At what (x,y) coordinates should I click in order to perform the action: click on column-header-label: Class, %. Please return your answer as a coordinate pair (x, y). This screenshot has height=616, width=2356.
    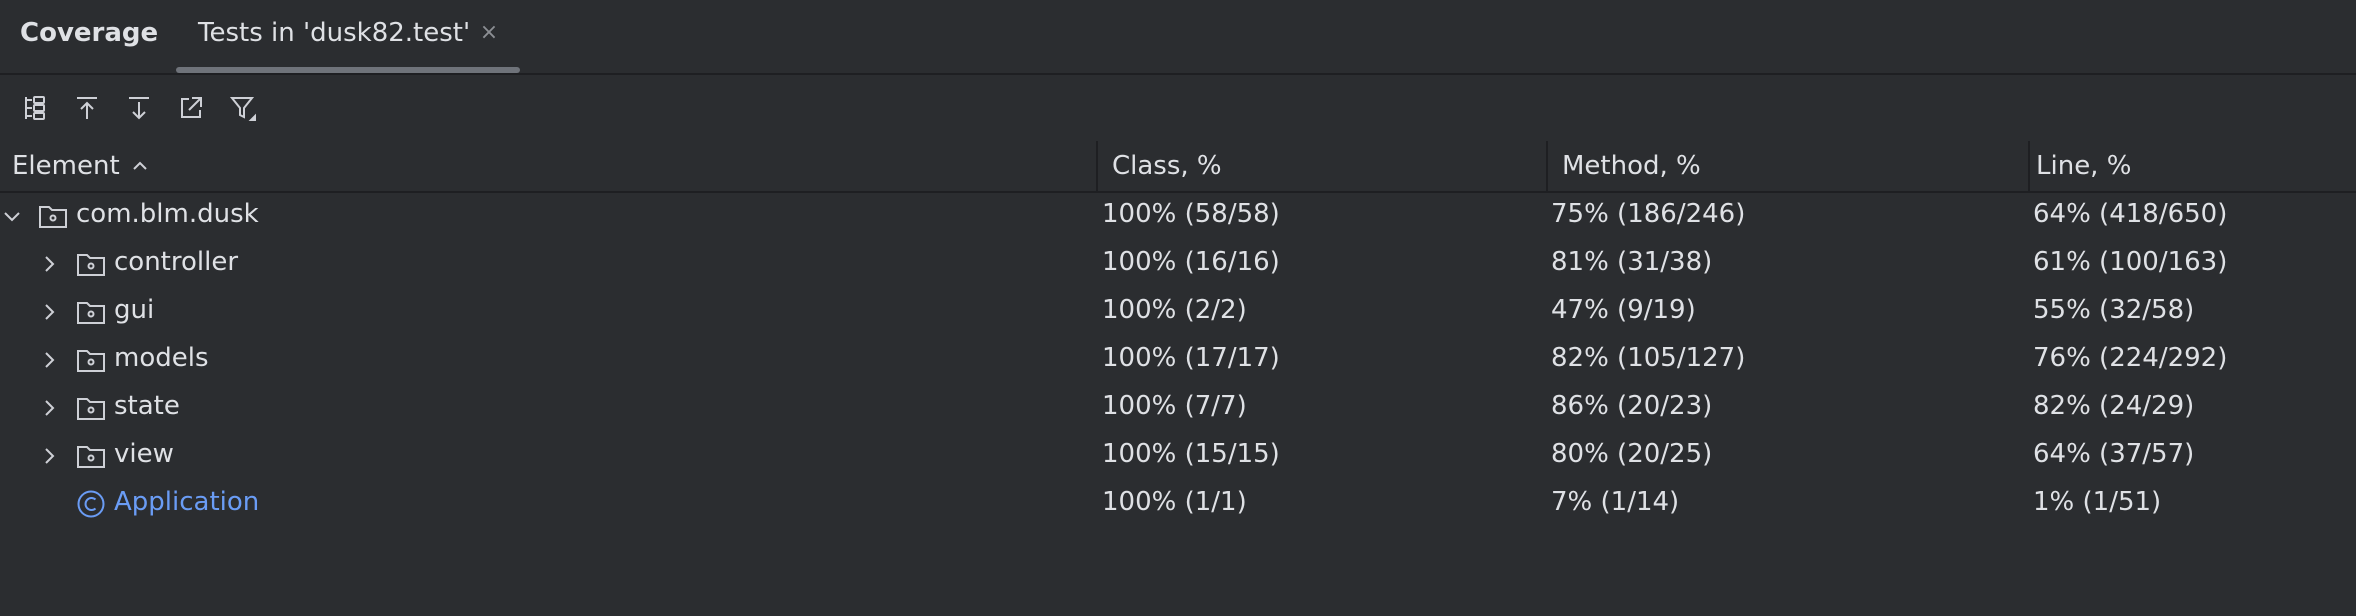
    Looking at the image, I should click on (1167, 166).